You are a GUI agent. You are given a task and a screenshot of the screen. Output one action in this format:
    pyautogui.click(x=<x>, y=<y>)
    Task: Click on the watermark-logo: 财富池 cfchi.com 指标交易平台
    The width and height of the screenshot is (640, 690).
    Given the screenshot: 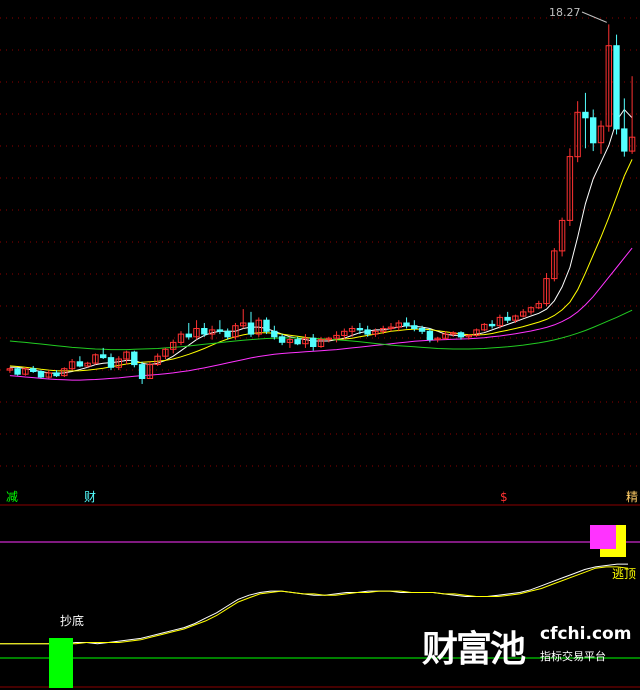 What is the action you would take?
    pyautogui.click(x=527, y=645)
    